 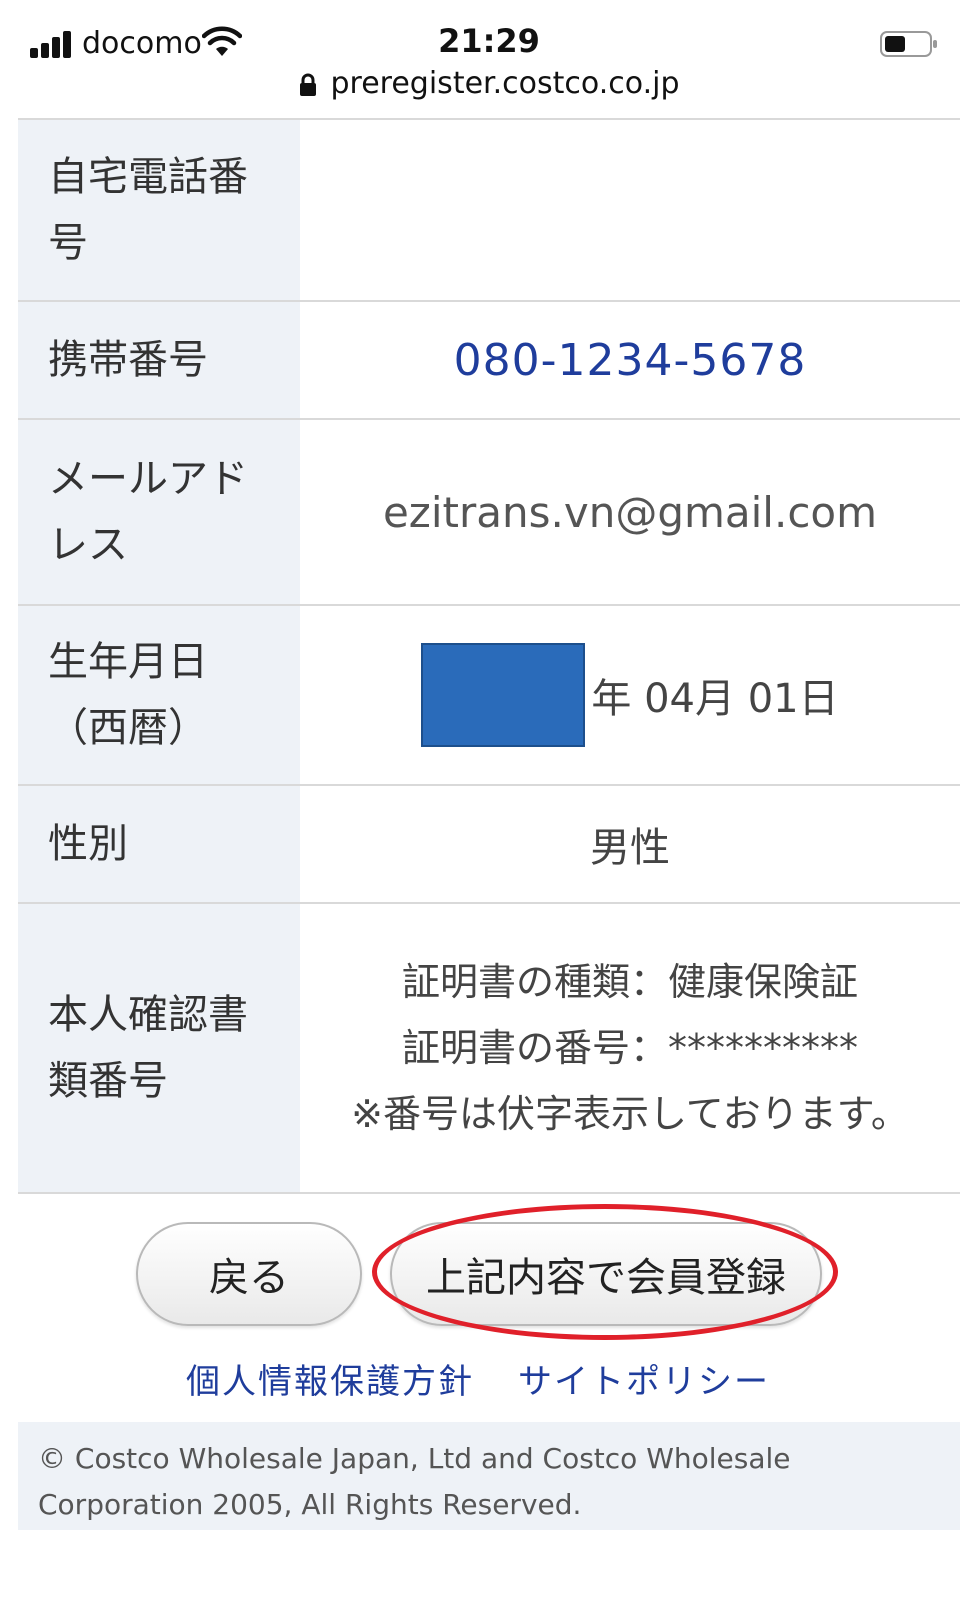 What do you see at coordinates (715, 699) in the screenshot?
I see `birthdate-value: 年 04月 01日` at bounding box center [715, 699].